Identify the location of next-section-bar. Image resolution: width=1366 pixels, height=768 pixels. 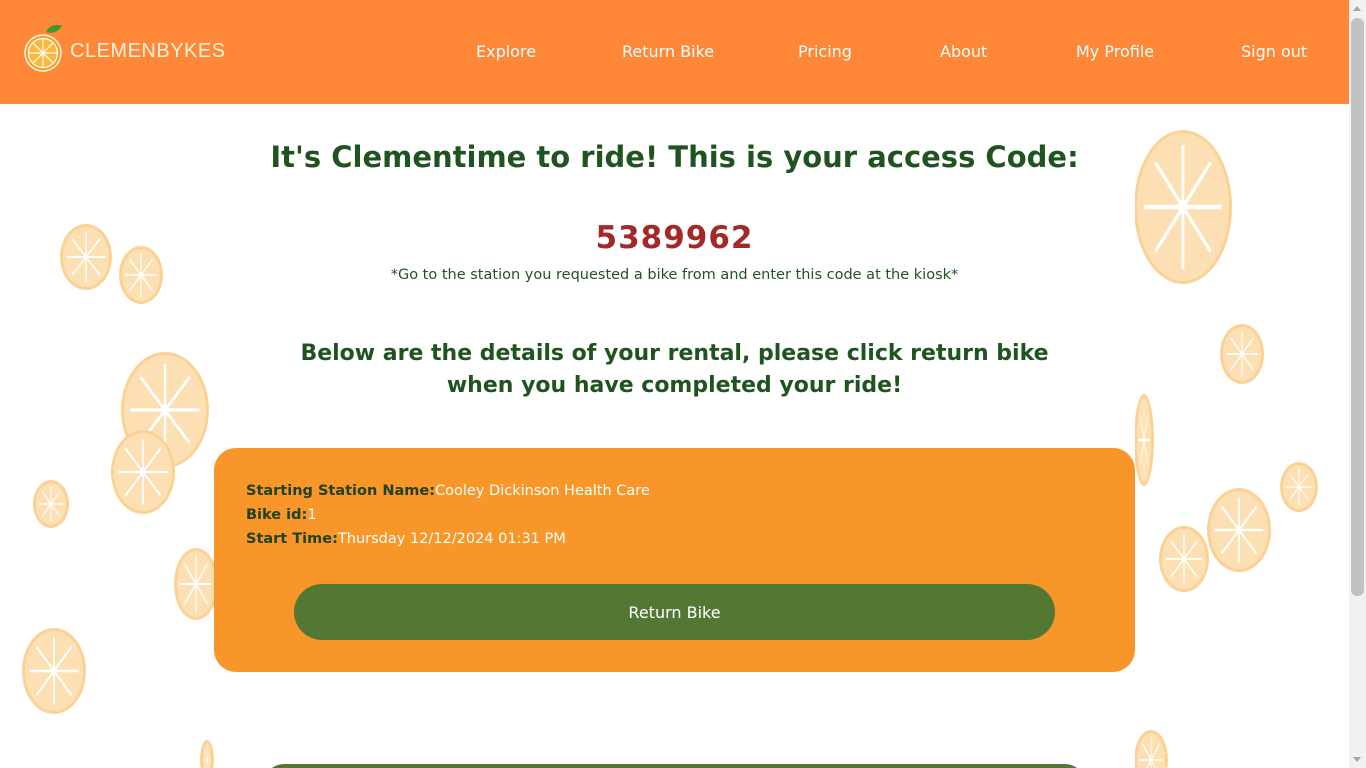
(674, 766).